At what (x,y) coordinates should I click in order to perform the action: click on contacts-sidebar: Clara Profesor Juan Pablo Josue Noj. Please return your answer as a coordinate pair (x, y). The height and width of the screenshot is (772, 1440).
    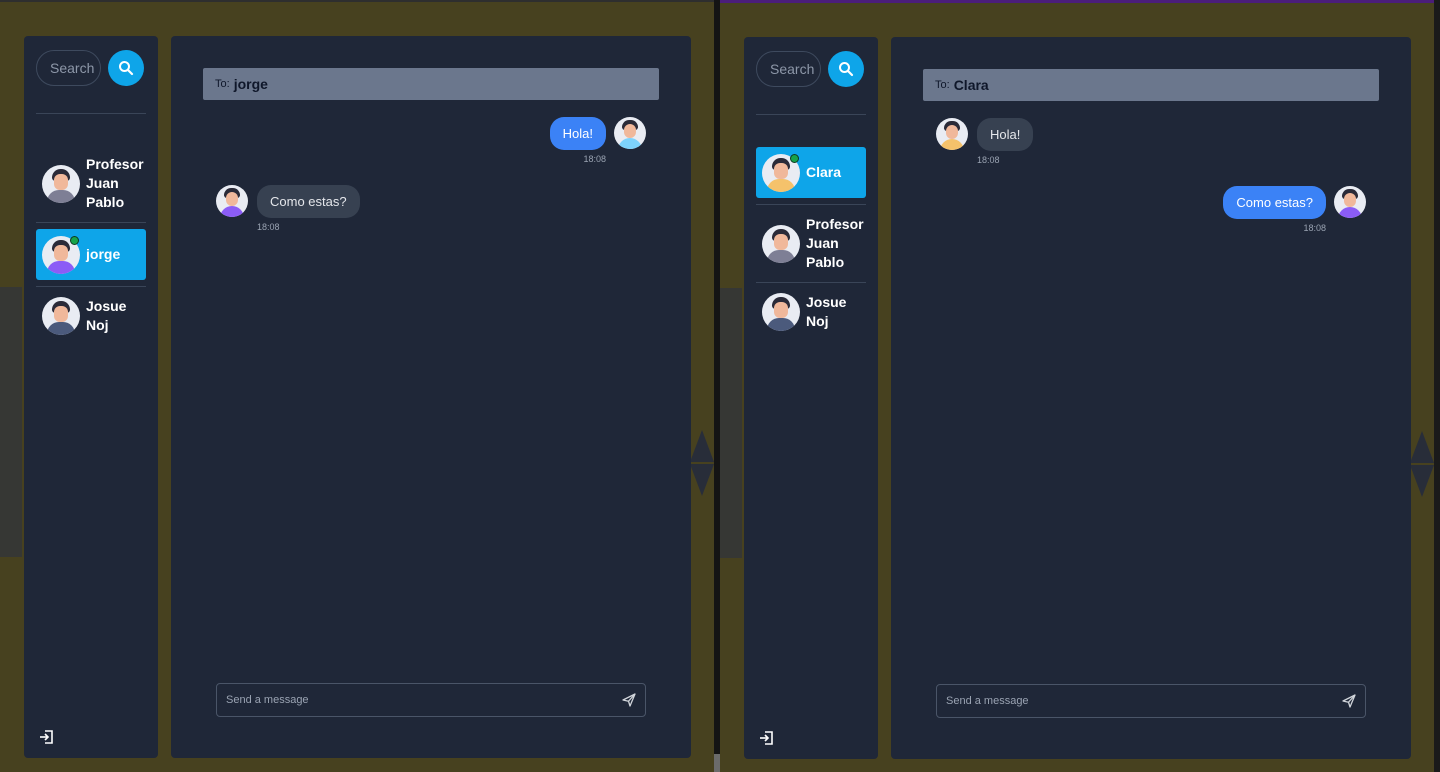
    Looking at the image, I should click on (811, 398).